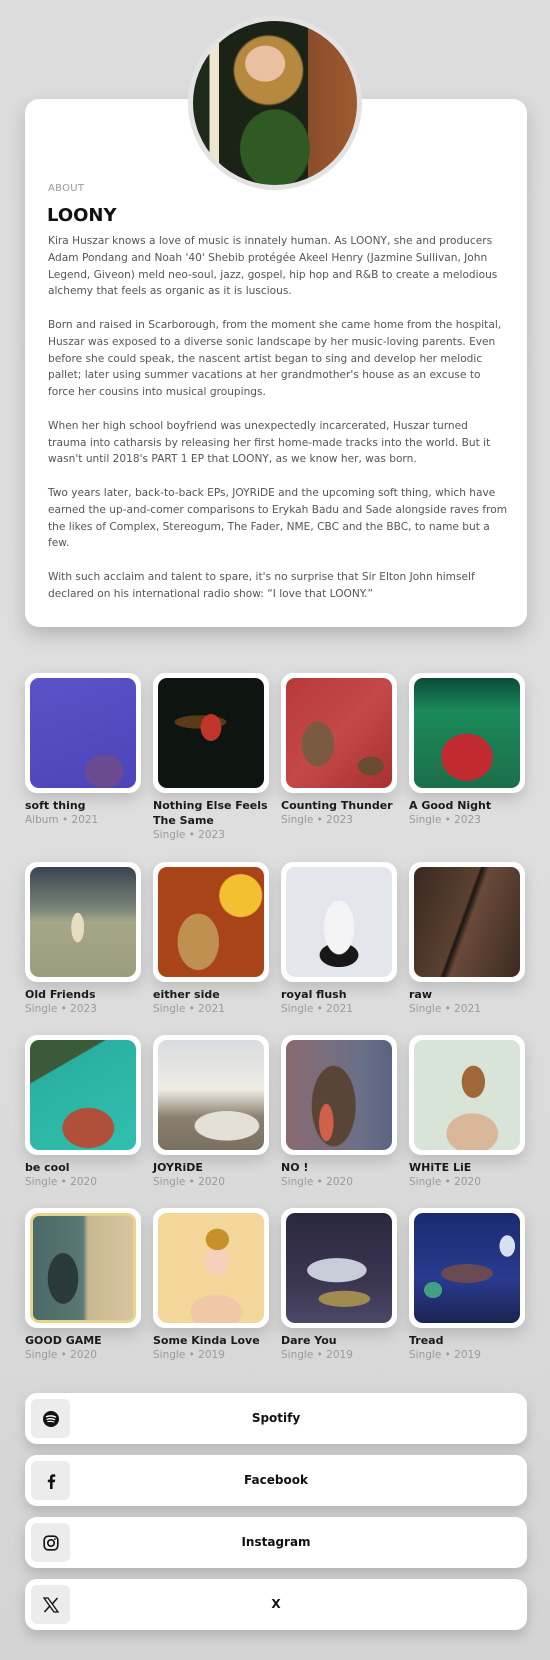 This screenshot has height=1660, width=550. What do you see at coordinates (467, 805) in the screenshot?
I see `release-title: A Good Night` at bounding box center [467, 805].